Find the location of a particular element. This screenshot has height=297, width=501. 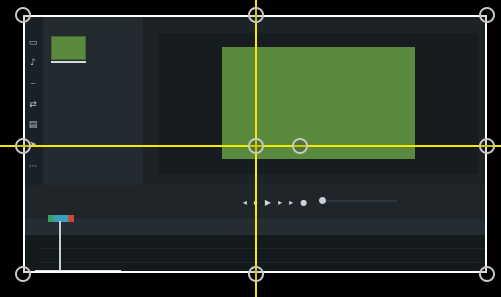

more-icon: ··· is located at coordinates (33, 167).